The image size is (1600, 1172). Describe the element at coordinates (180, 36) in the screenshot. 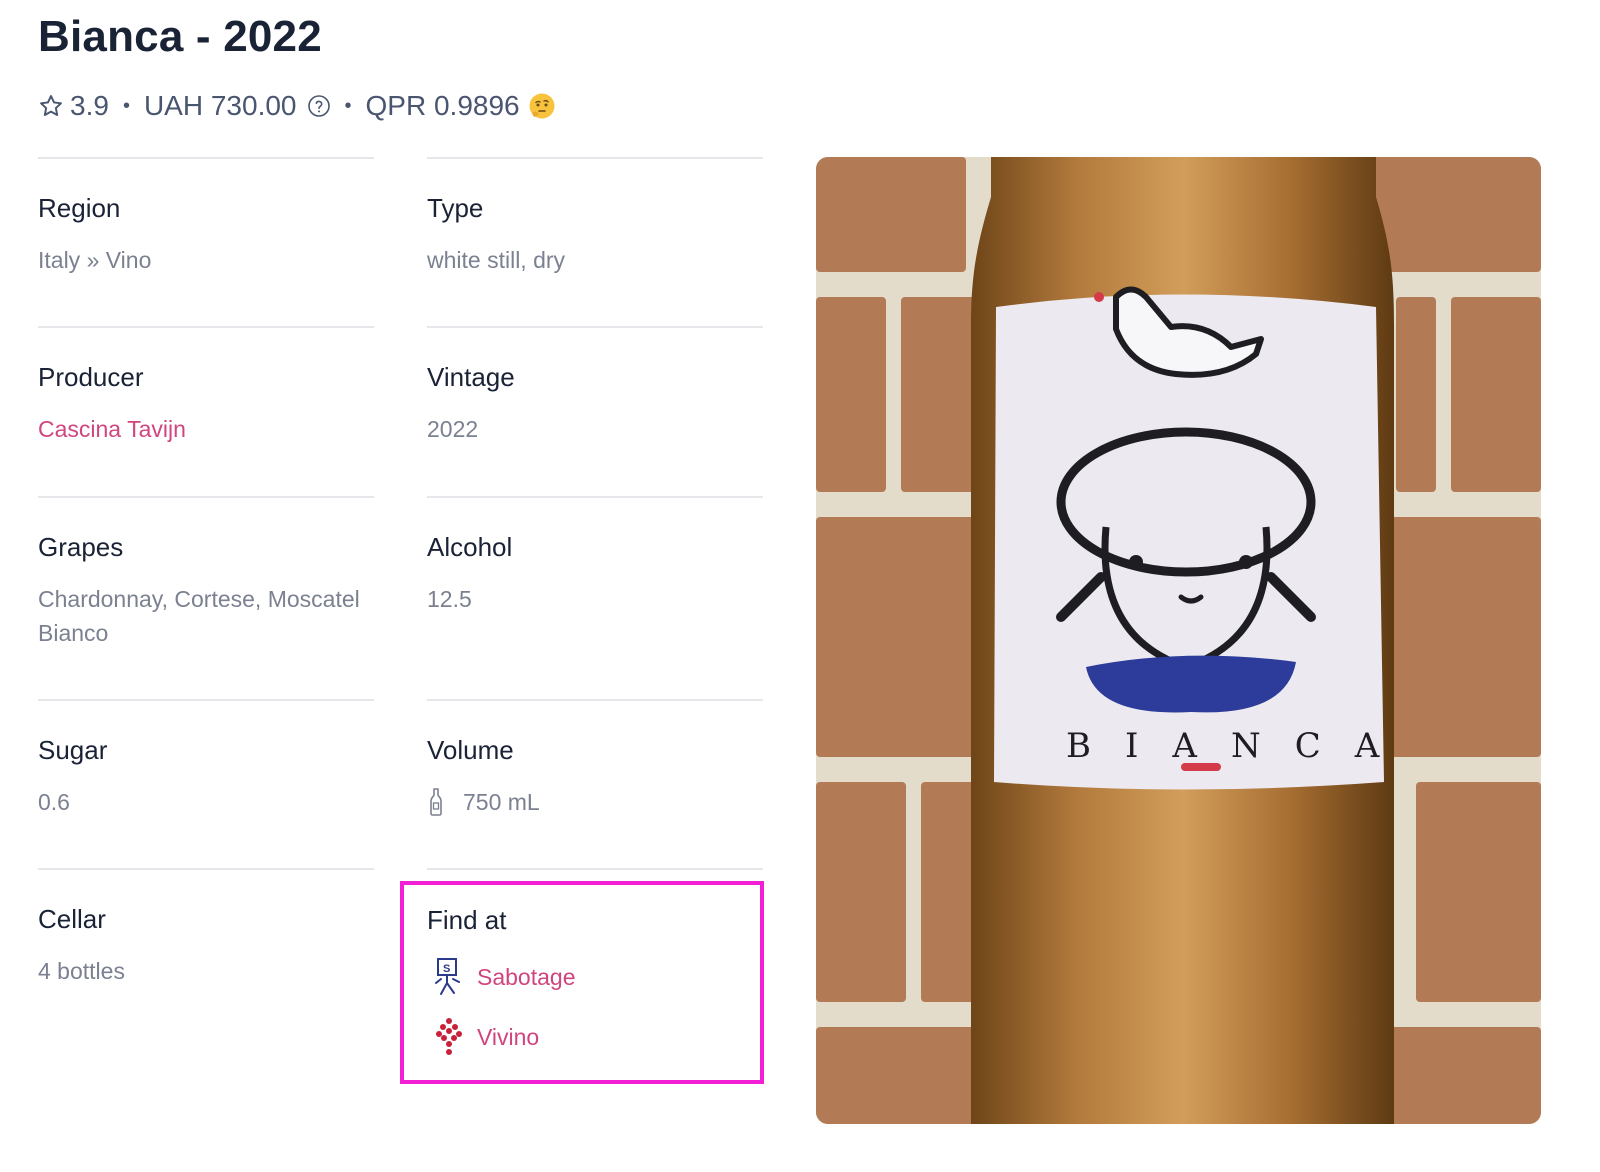

I see `page-title: Bianca - 2022` at that location.